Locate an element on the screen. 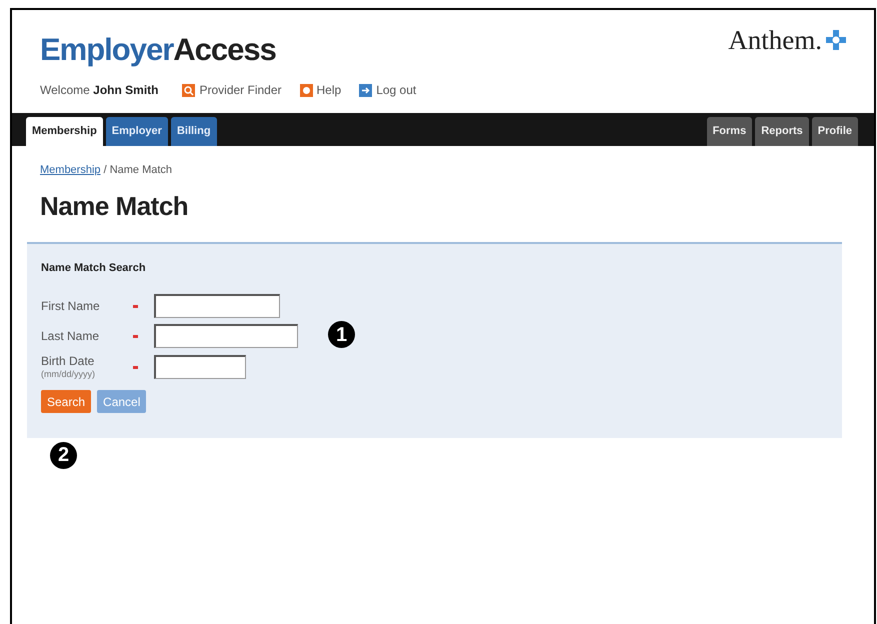 The height and width of the screenshot is (624, 877). field-label: First Name is located at coordinates (71, 306).